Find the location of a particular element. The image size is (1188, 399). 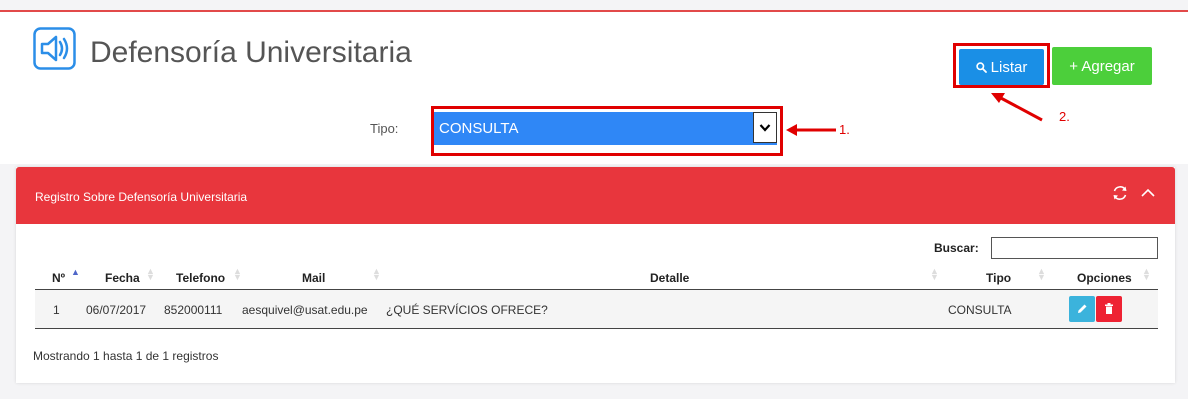

tipo-label: Tipo: is located at coordinates (384, 128).